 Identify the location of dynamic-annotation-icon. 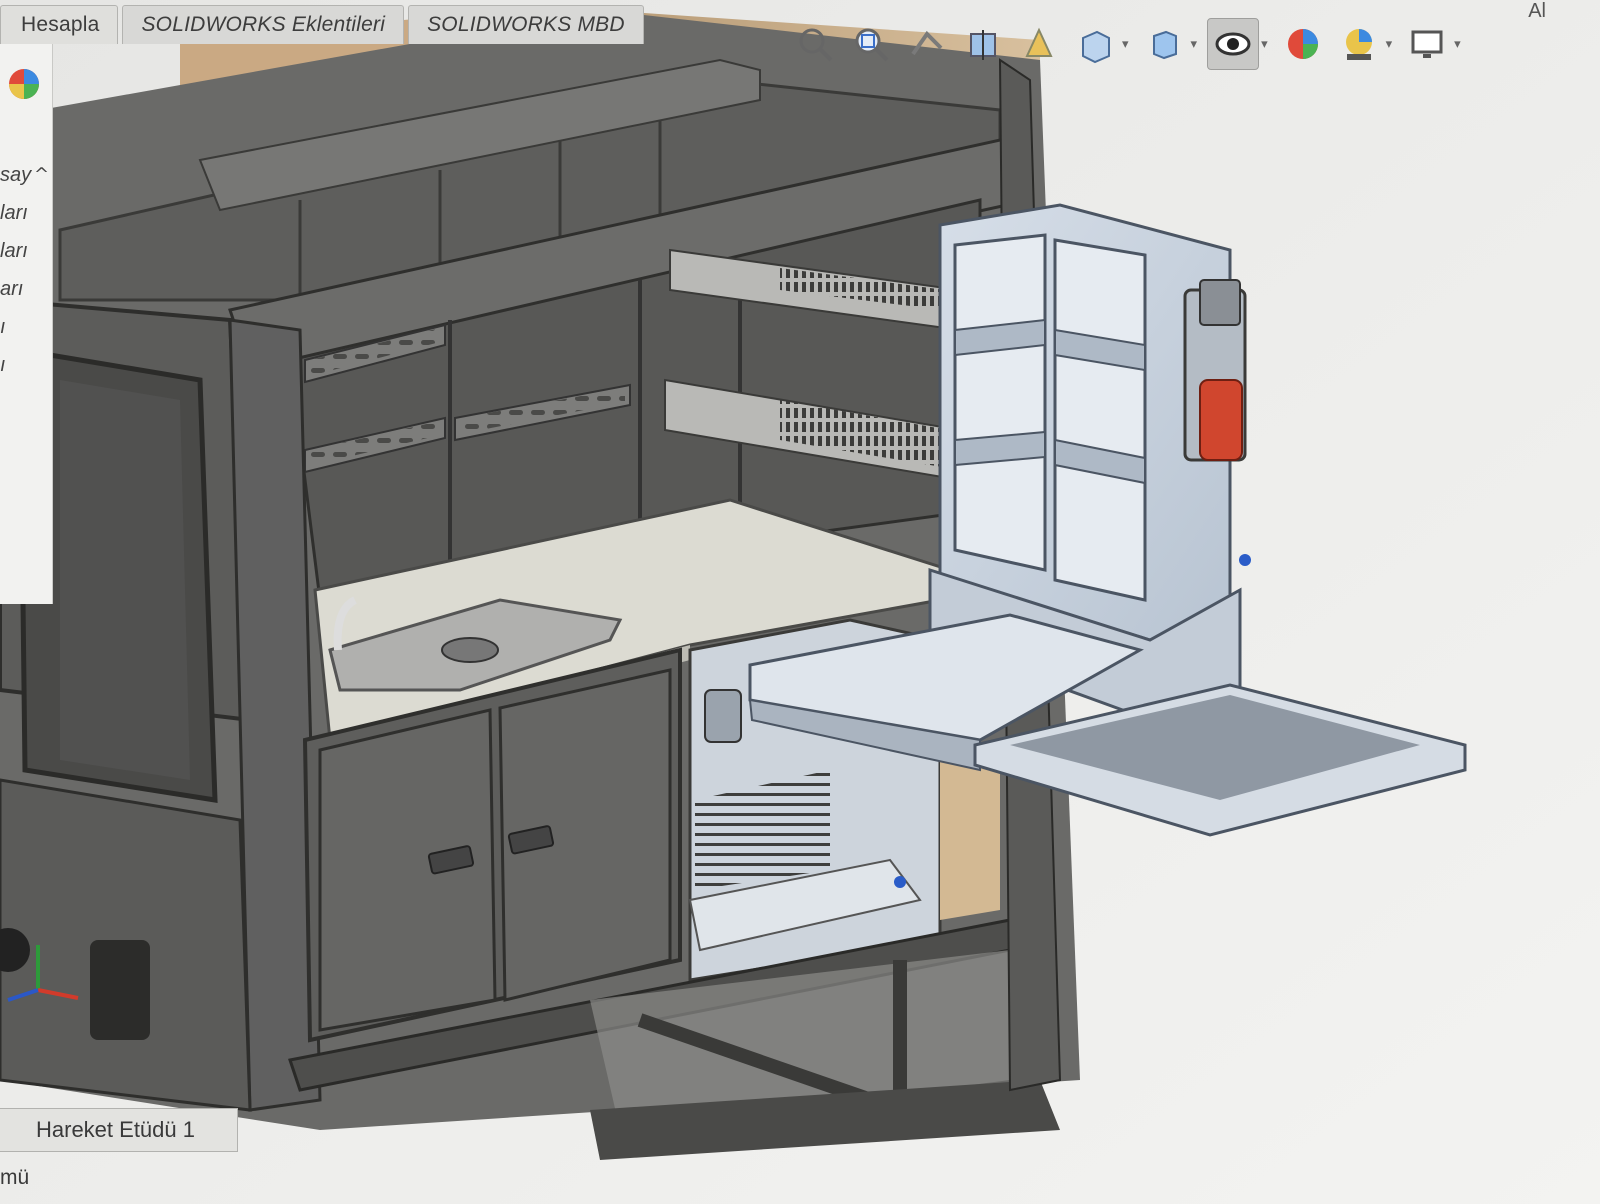
(1039, 44).